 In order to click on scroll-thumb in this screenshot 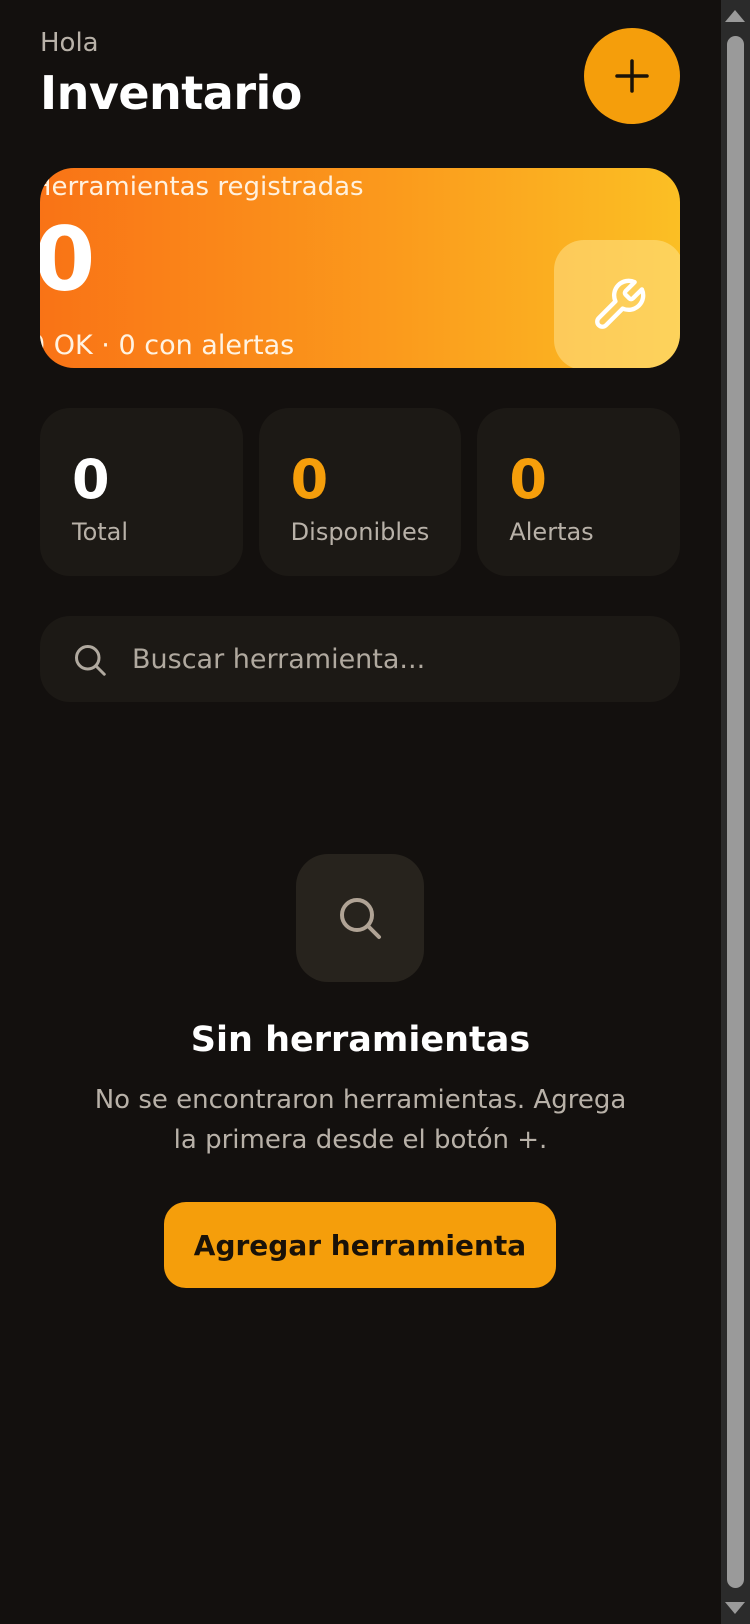, I will do `click(735, 812)`.